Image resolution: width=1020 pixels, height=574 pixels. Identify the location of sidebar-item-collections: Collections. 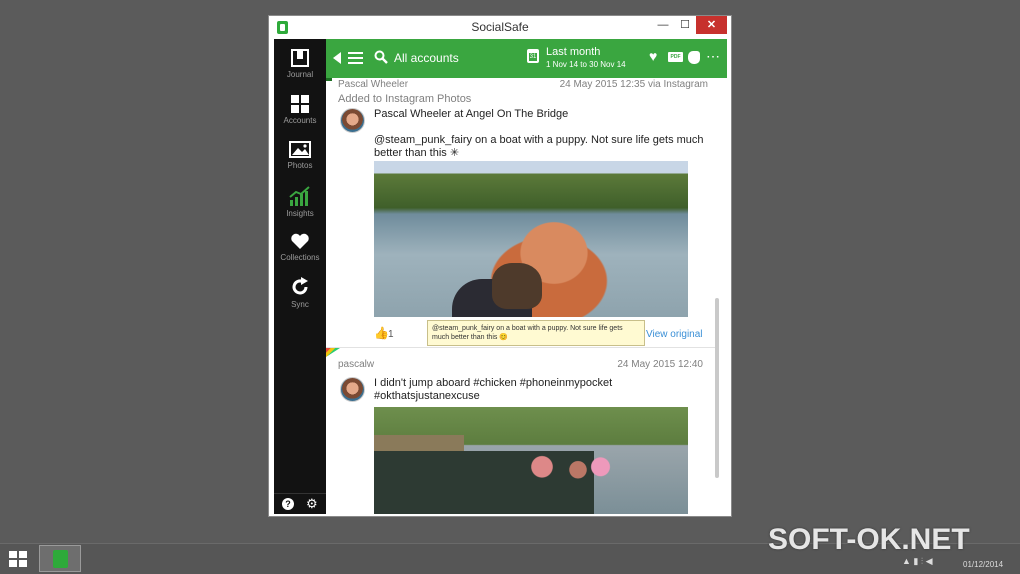
(300, 247).